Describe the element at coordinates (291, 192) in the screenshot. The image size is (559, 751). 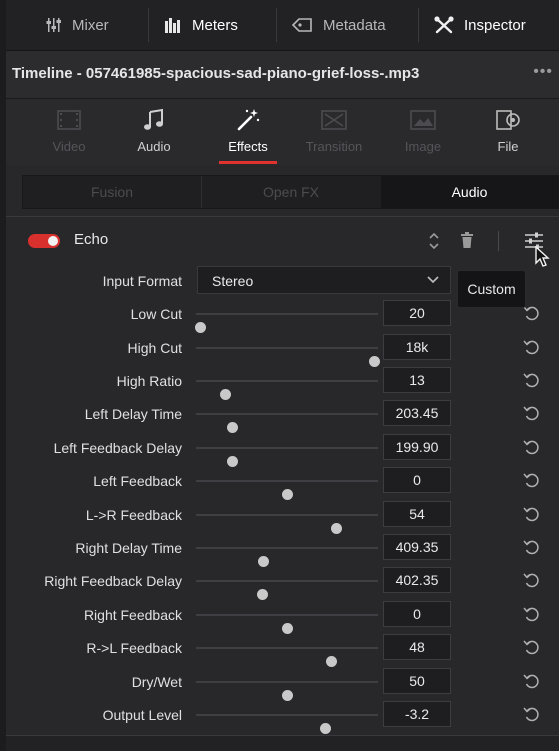
I see `subtab-openfx: Open FX` at that location.